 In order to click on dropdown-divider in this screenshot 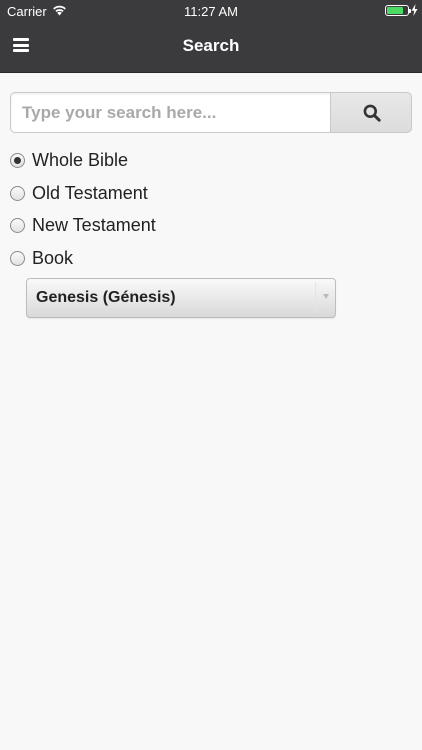, I will do `click(315, 298)`.